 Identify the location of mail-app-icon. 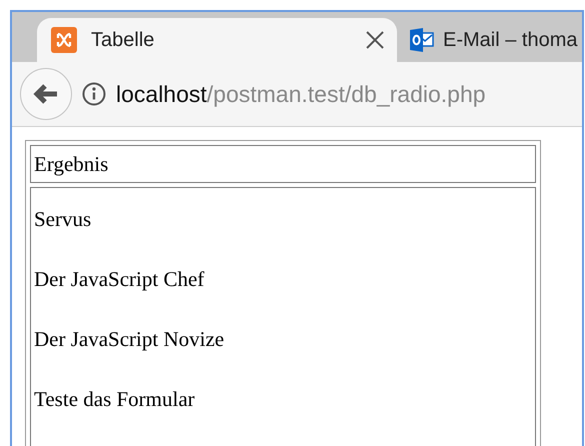
(422, 40).